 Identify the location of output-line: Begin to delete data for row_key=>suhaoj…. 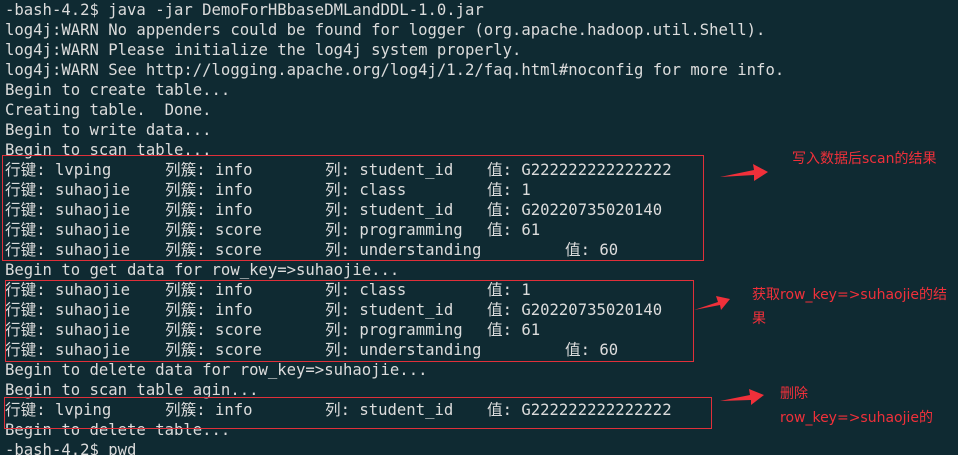
(216, 370).